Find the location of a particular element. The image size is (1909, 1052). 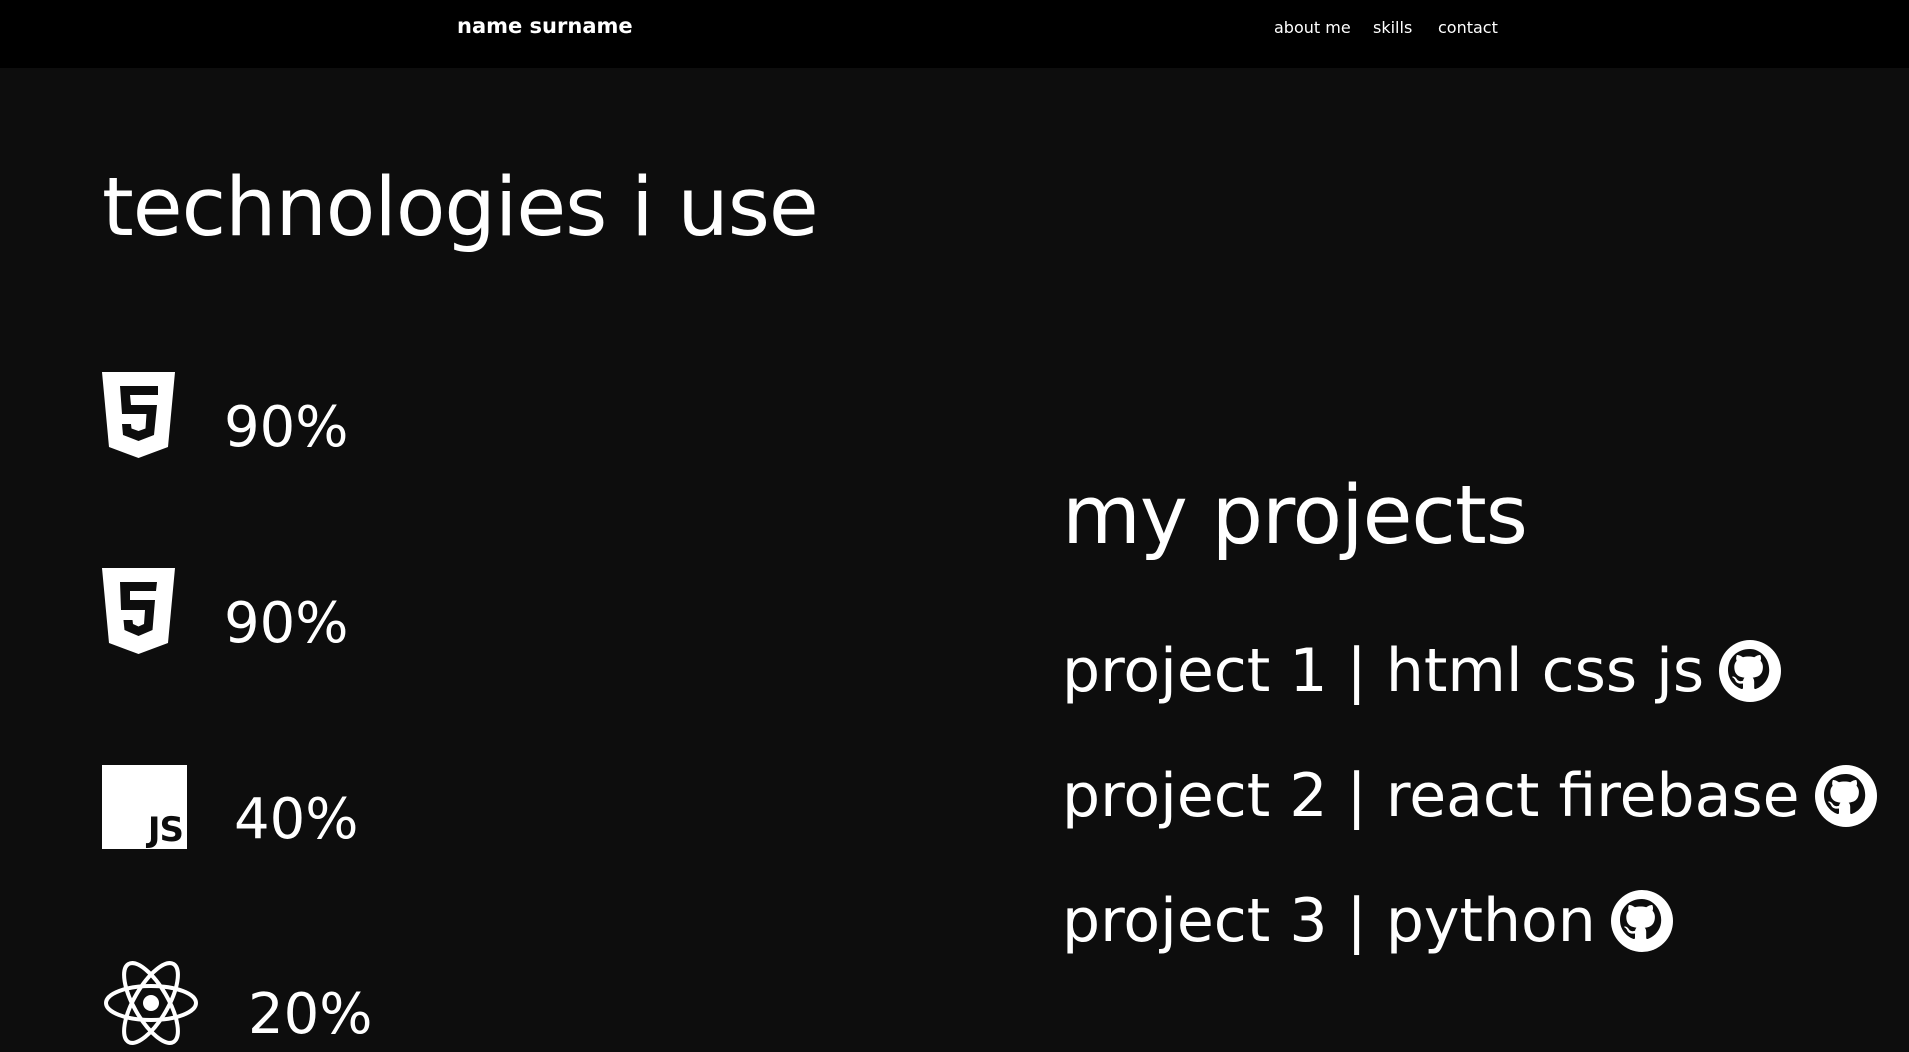

project-label: project 3 | python is located at coordinates (1329, 921).